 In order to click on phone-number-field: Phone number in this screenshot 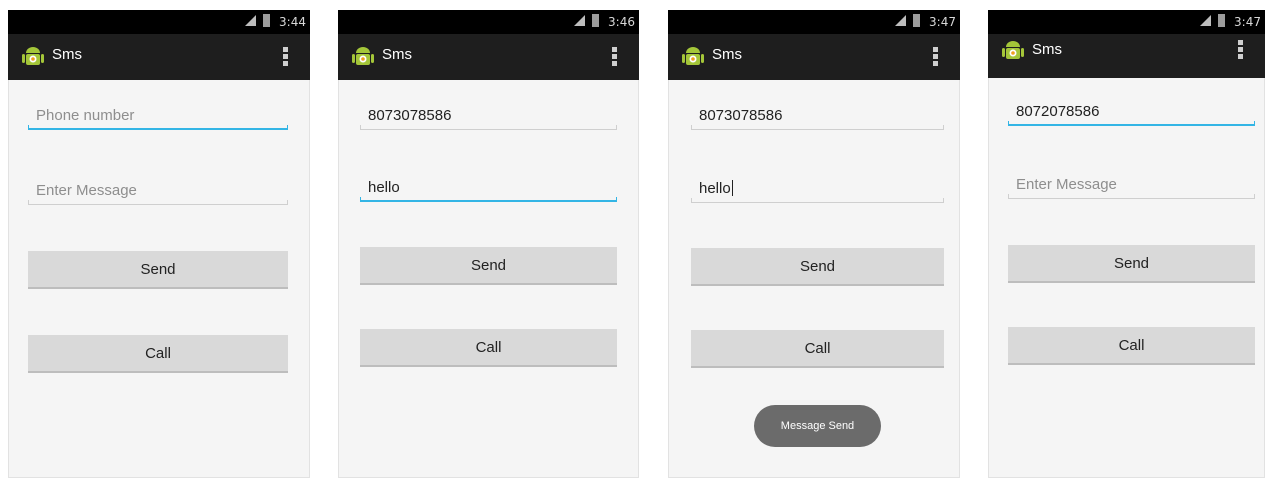, I will do `click(158, 116)`.